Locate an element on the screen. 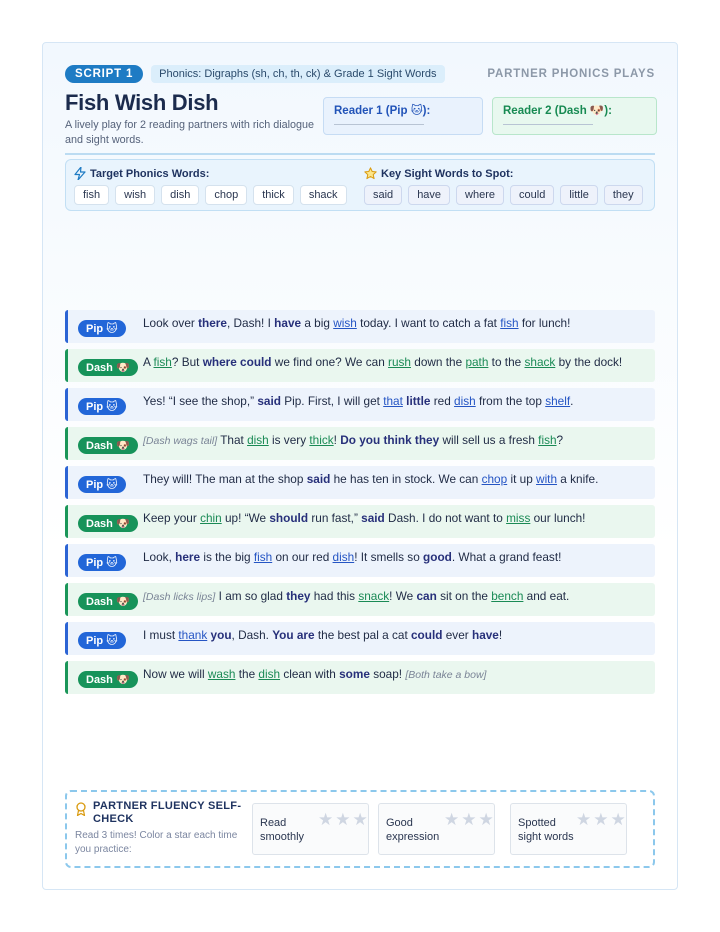  dialogue-segment: I must is located at coordinates (161, 635).